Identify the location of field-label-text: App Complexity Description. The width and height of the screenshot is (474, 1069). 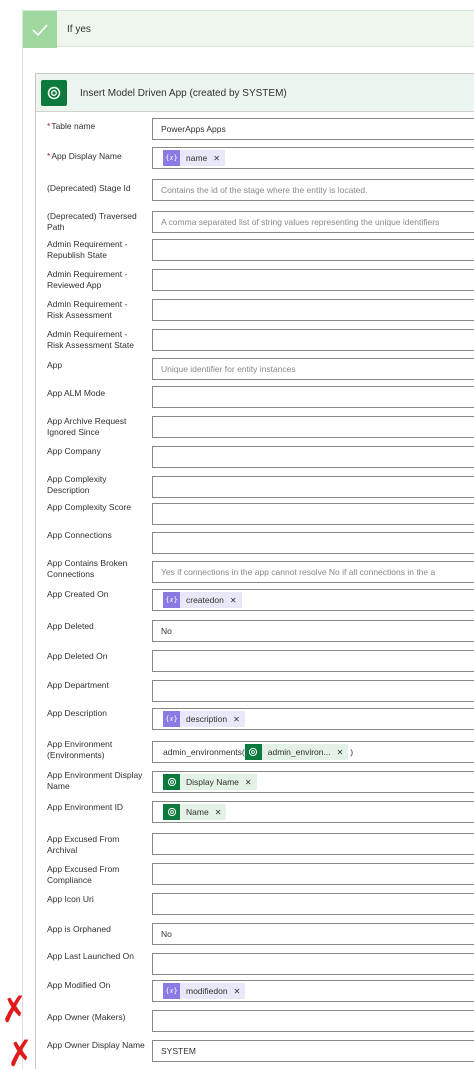
(77, 484).